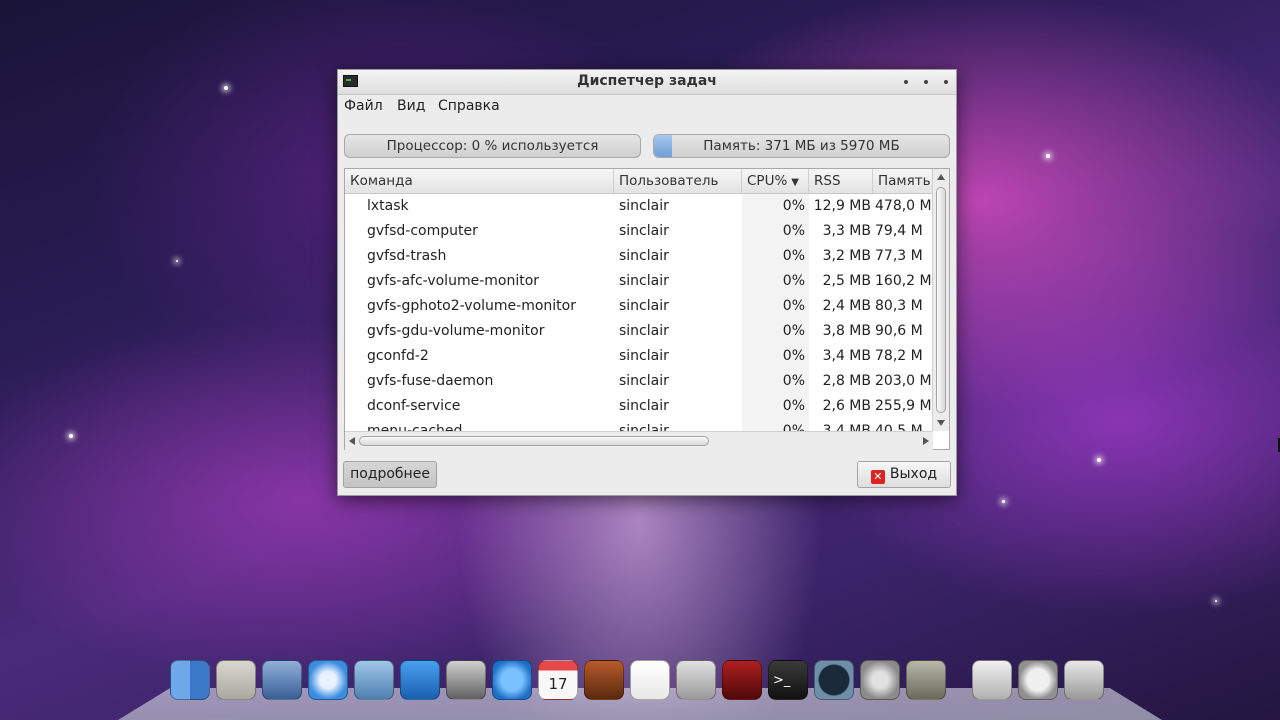  I want to click on table-row: gvfs-fuse-daemon sinclair 0% 2,8 MB 203,0 M, so click(639, 381).